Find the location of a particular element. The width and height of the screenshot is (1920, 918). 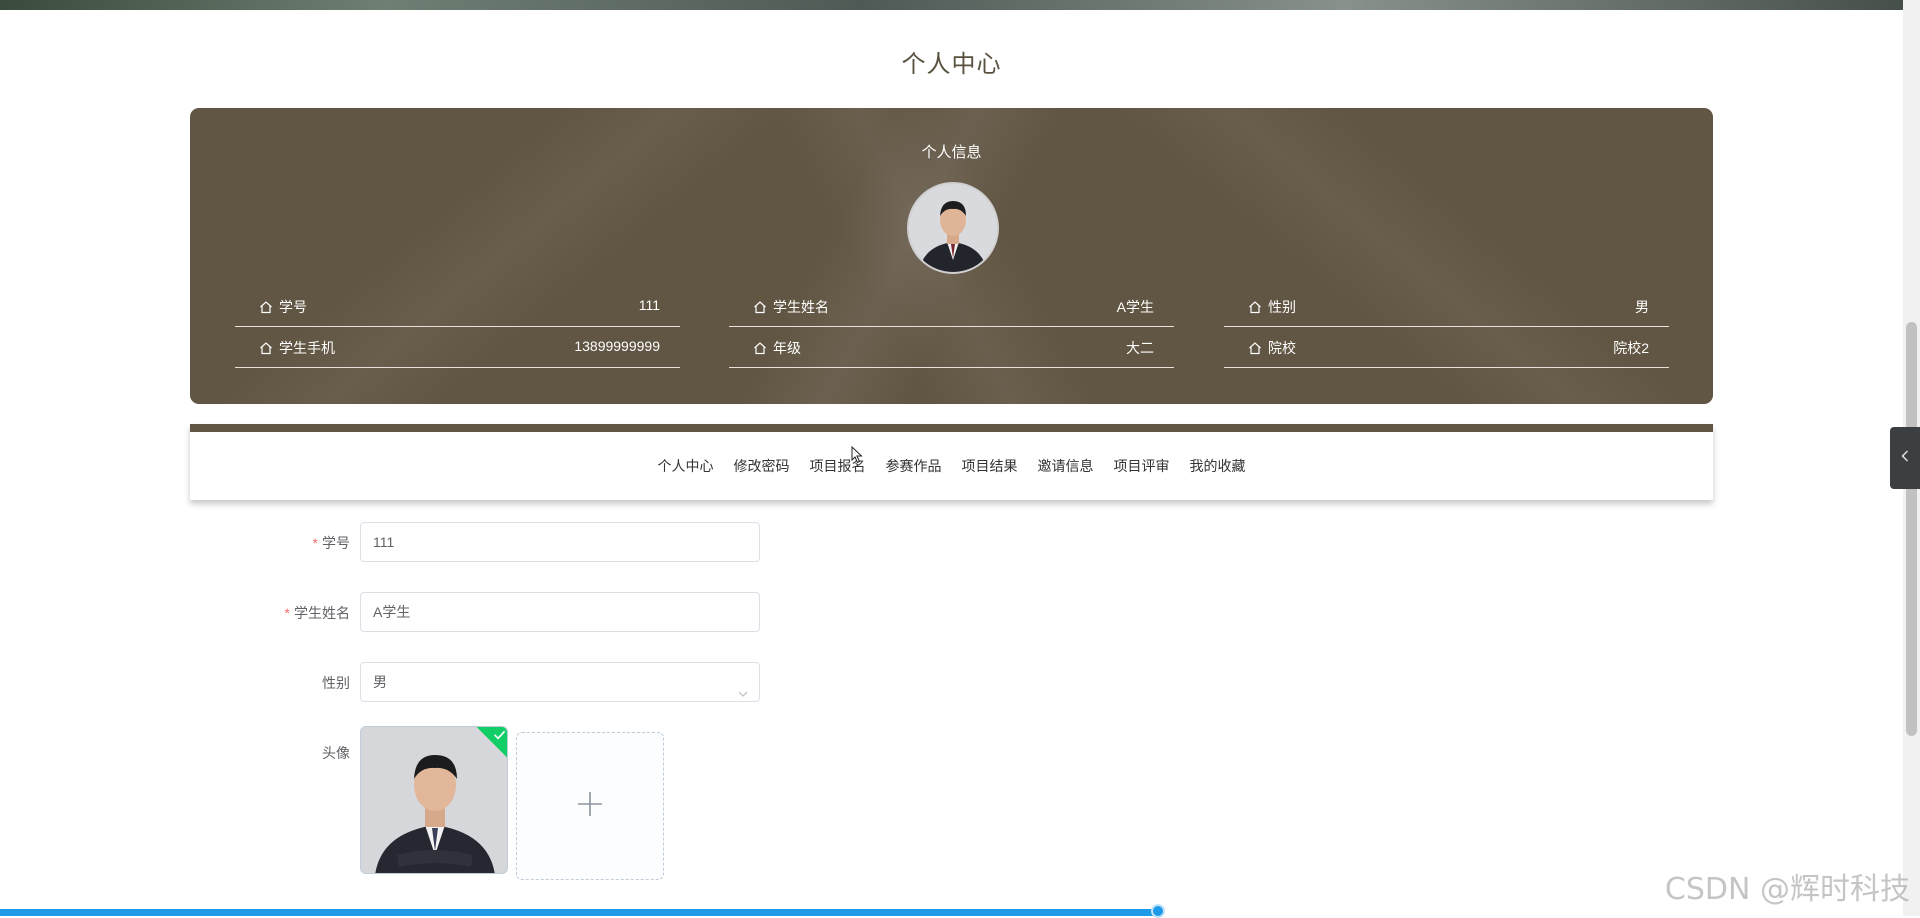

info-value: 院校2 is located at coordinates (1631, 348).